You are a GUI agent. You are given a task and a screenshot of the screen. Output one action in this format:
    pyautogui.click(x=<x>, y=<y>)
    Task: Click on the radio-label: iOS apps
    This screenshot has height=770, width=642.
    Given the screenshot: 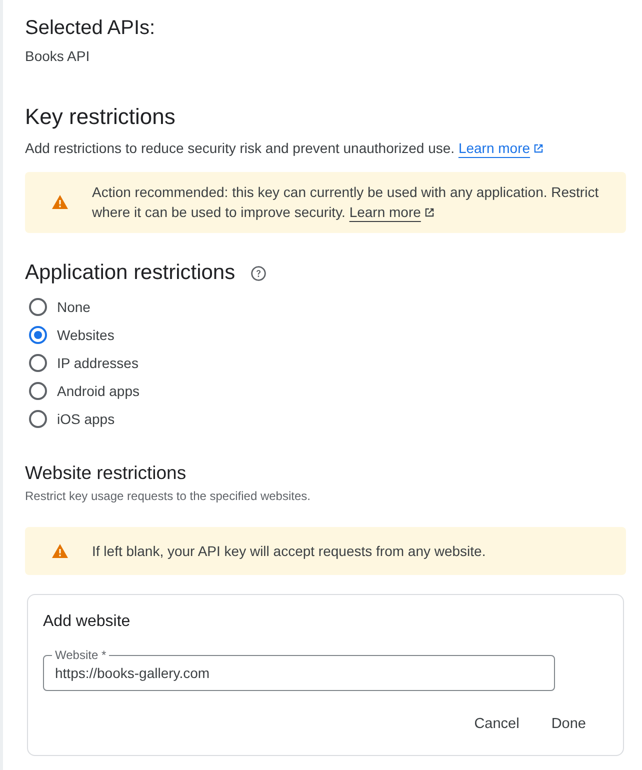 What is the action you would take?
    pyautogui.click(x=86, y=419)
    